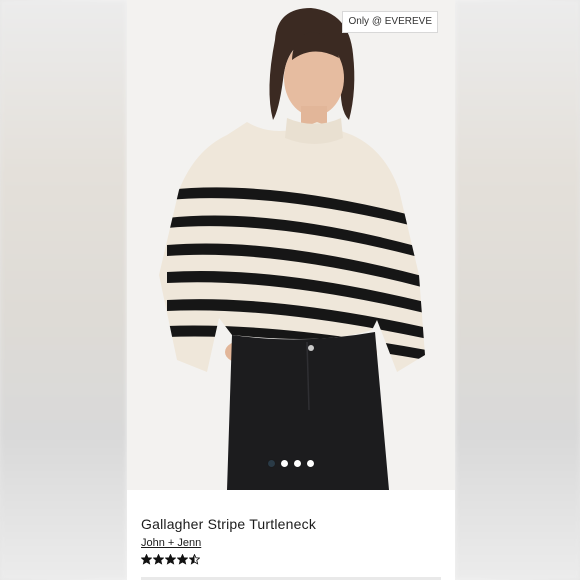 The image size is (580, 580). Describe the element at coordinates (291, 463) in the screenshot. I see `carousel-indicators` at that location.